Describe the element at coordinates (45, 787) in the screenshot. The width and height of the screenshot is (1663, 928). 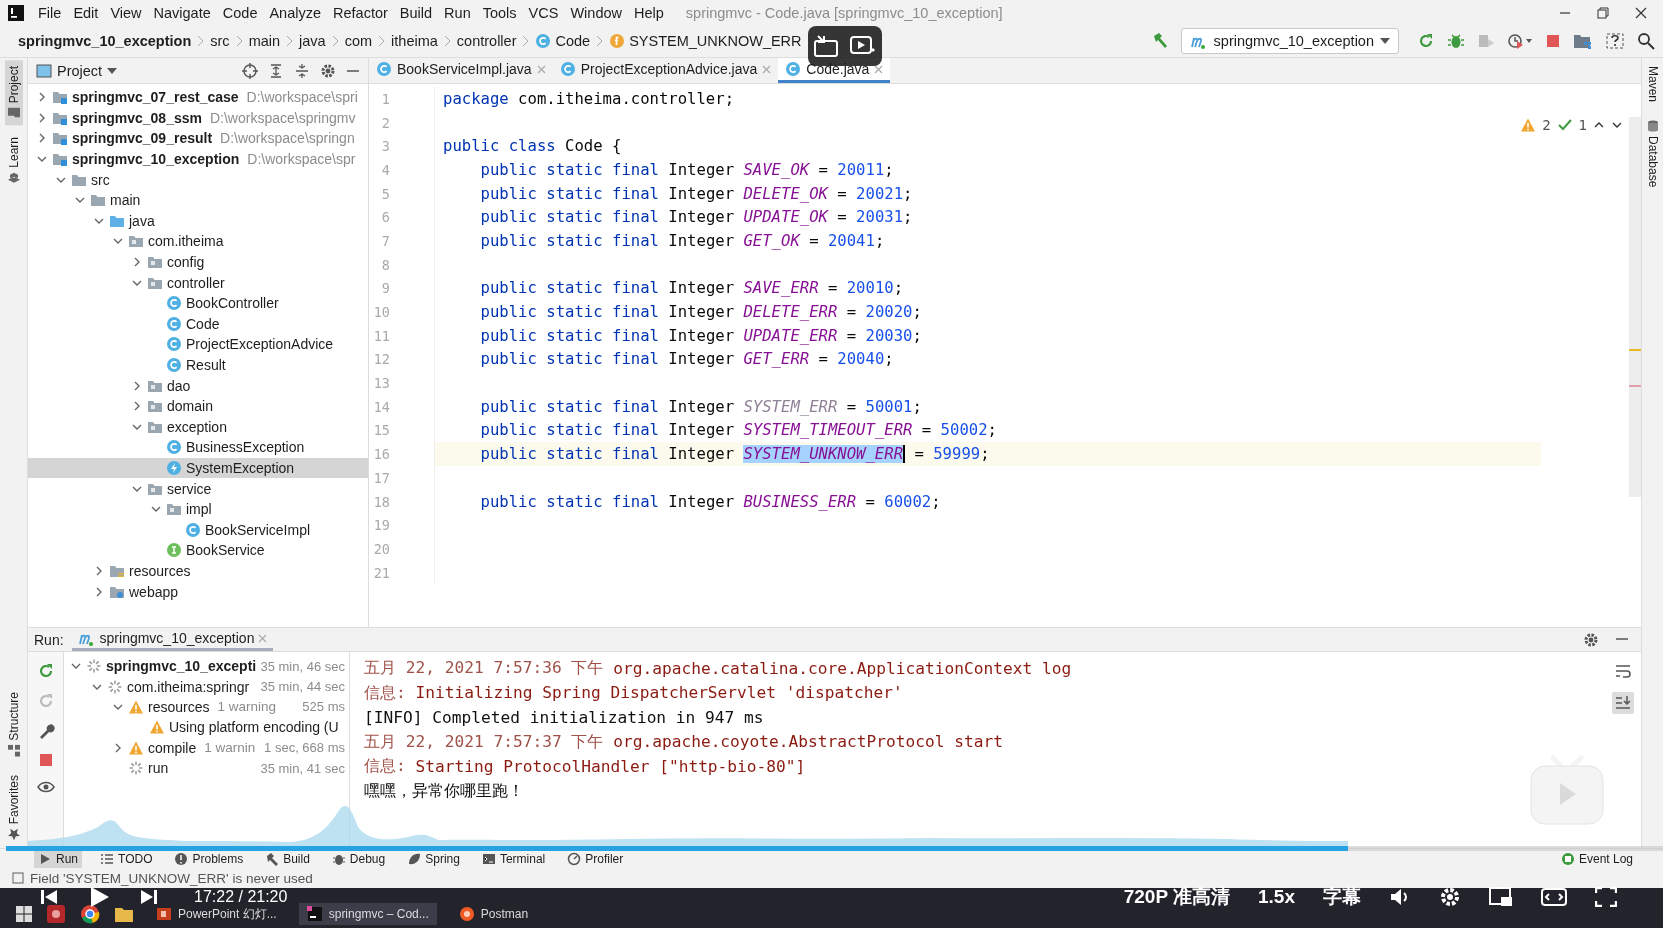
I see `eye-icon` at that location.